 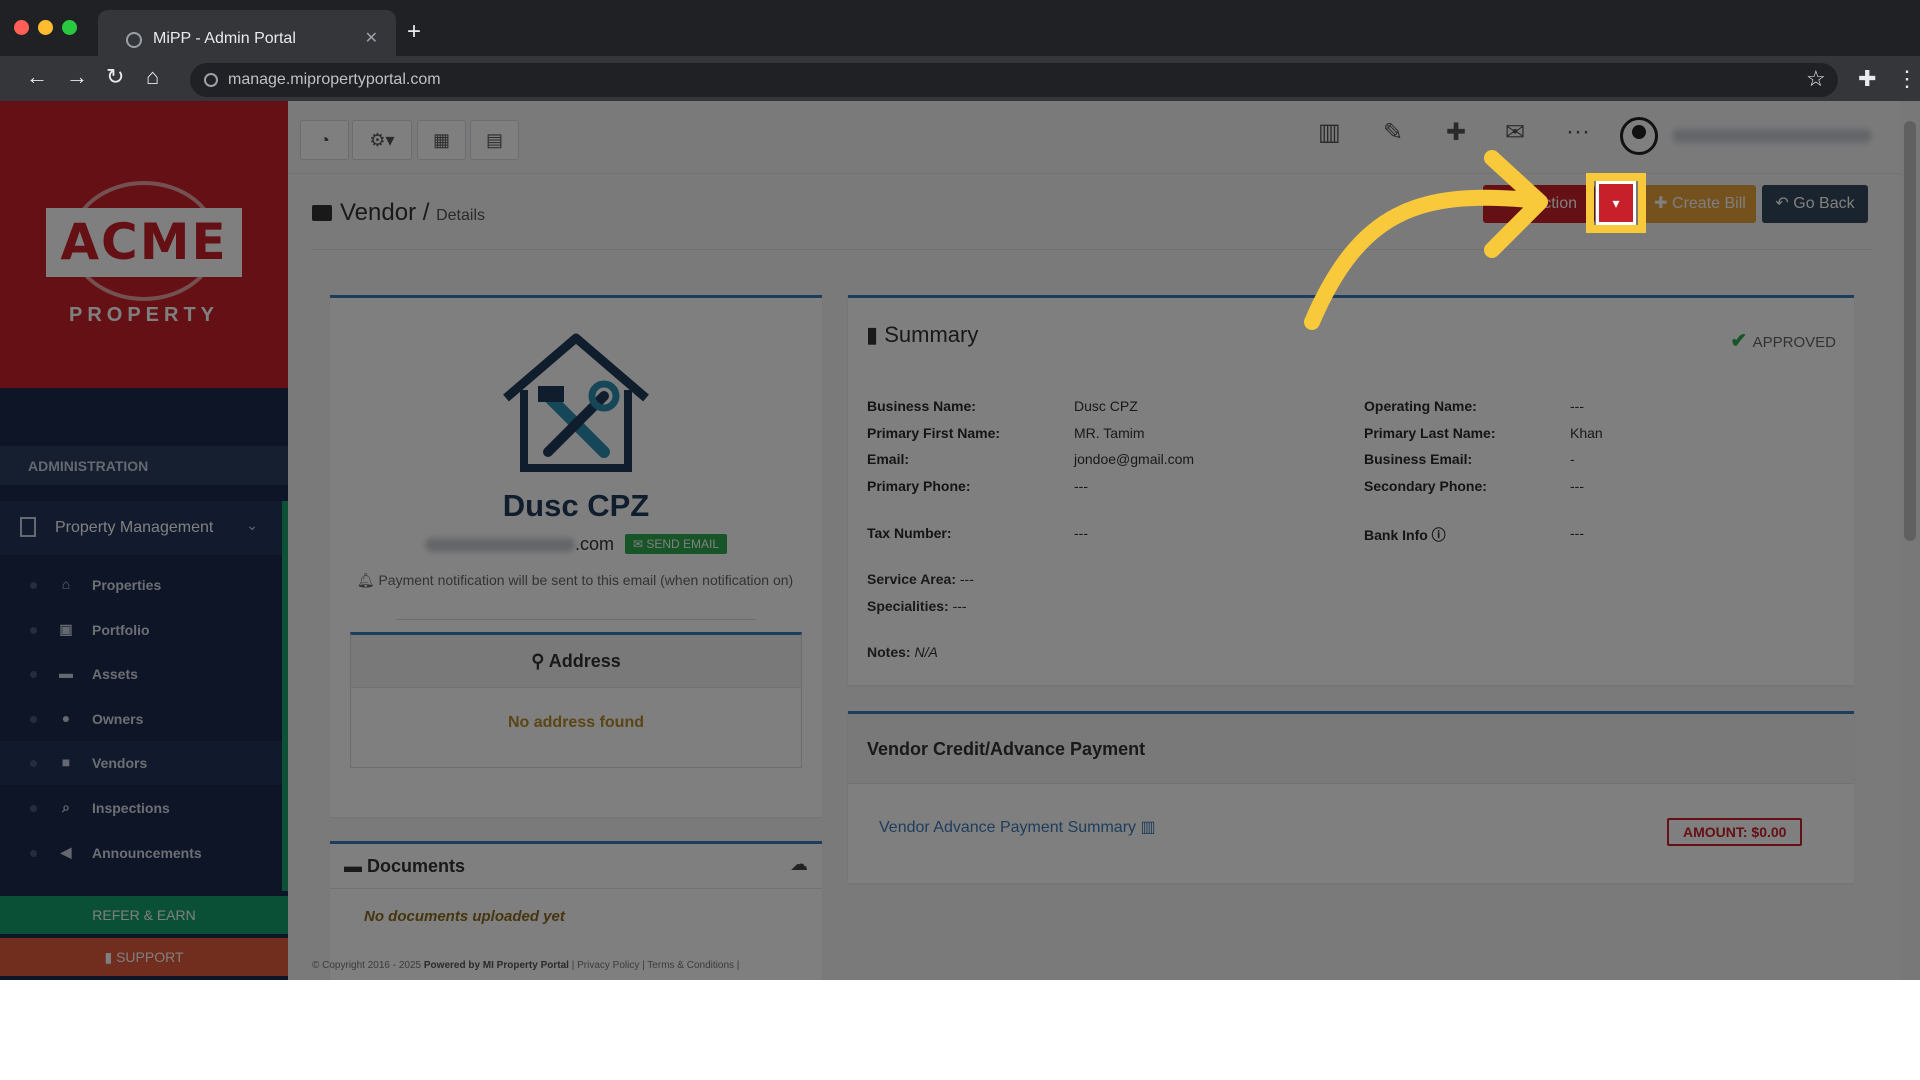 What do you see at coordinates (799, 864) in the screenshot?
I see `upload-cloud-icon: ☁` at bounding box center [799, 864].